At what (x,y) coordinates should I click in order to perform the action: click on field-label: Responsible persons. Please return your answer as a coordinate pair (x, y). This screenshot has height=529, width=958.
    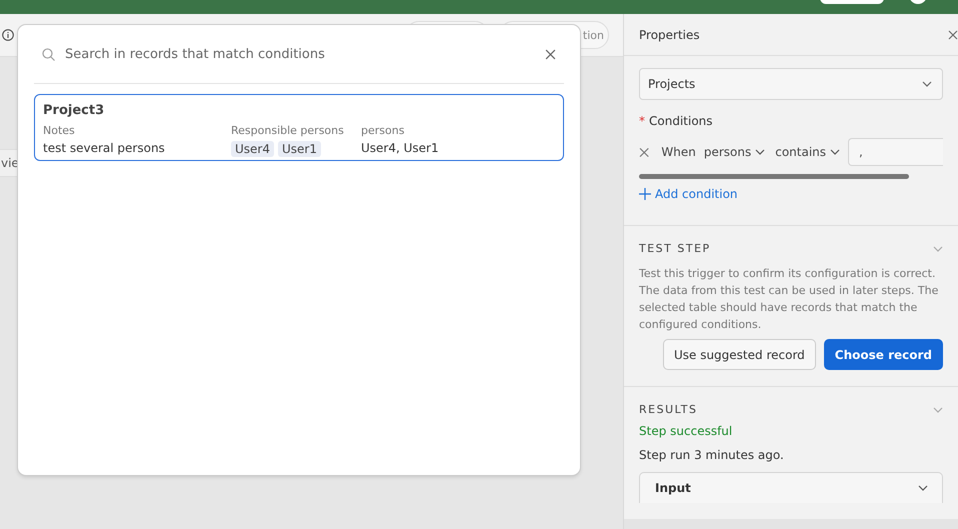
    Looking at the image, I should click on (288, 130).